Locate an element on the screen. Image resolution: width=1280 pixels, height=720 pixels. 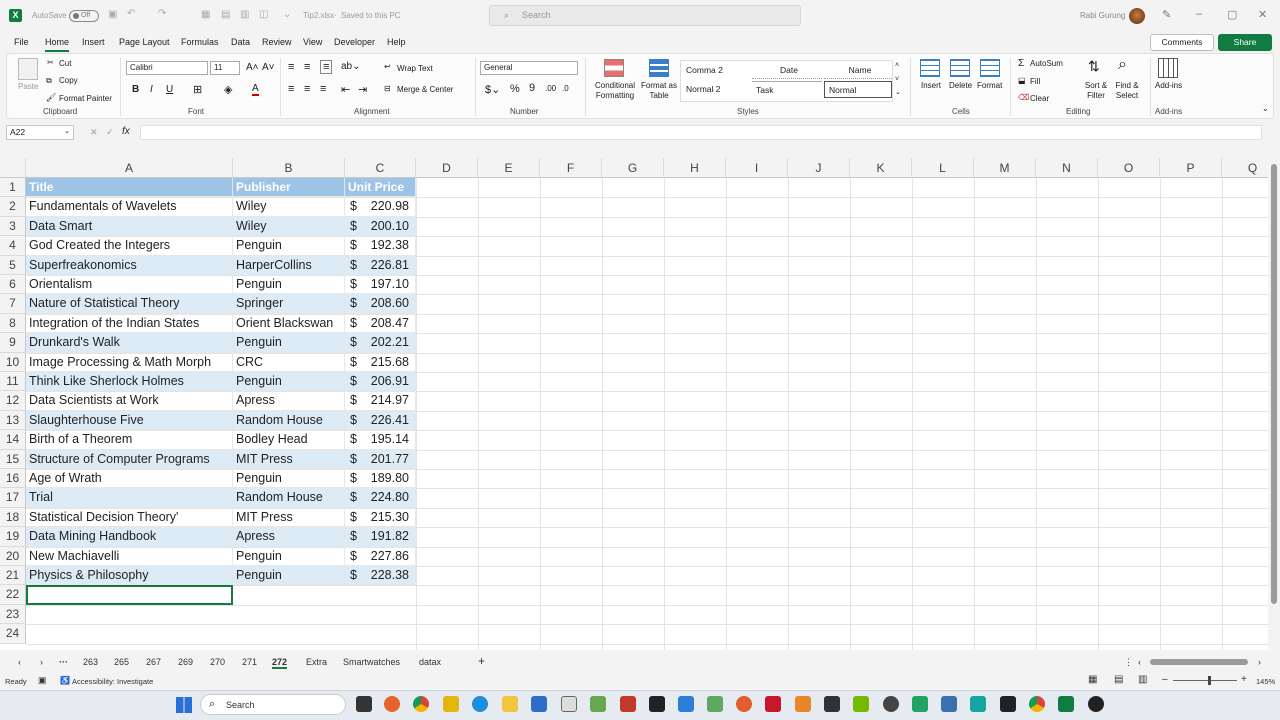
format-painter-button: Format Painter is located at coordinates (85, 98).